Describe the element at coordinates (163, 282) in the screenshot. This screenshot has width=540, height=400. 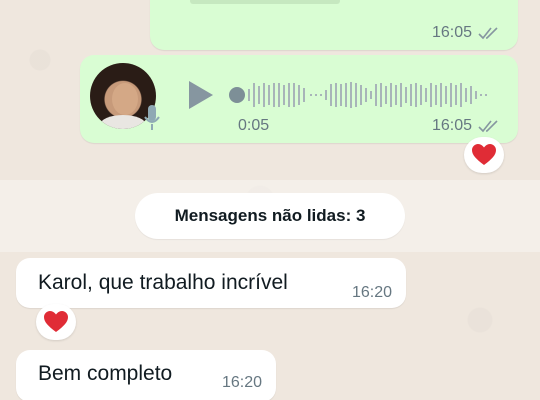
I see `message-text: Karol, que trabalho incrível` at that location.